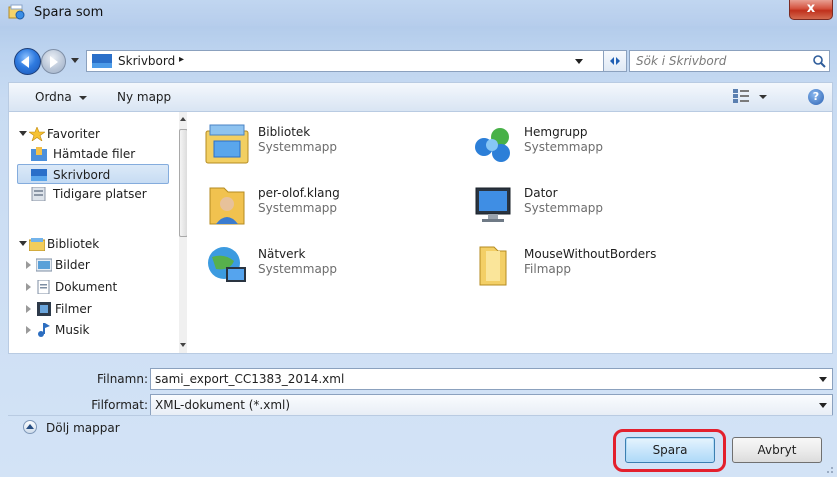 This screenshot has height=477, width=837. What do you see at coordinates (183, 183) in the screenshot?
I see `scrollbar-thumb` at bounding box center [183, 183].